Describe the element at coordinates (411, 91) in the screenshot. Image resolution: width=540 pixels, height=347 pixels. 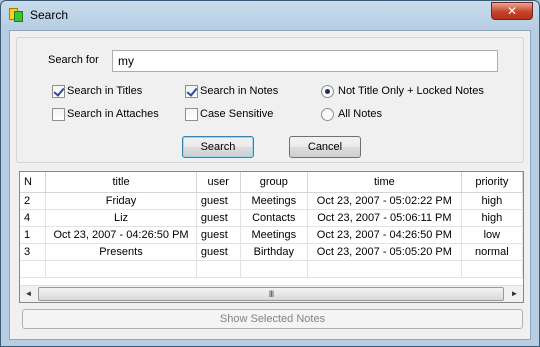
I see `not-title-only-label: Not Title Only + Locked Notes` at that location.